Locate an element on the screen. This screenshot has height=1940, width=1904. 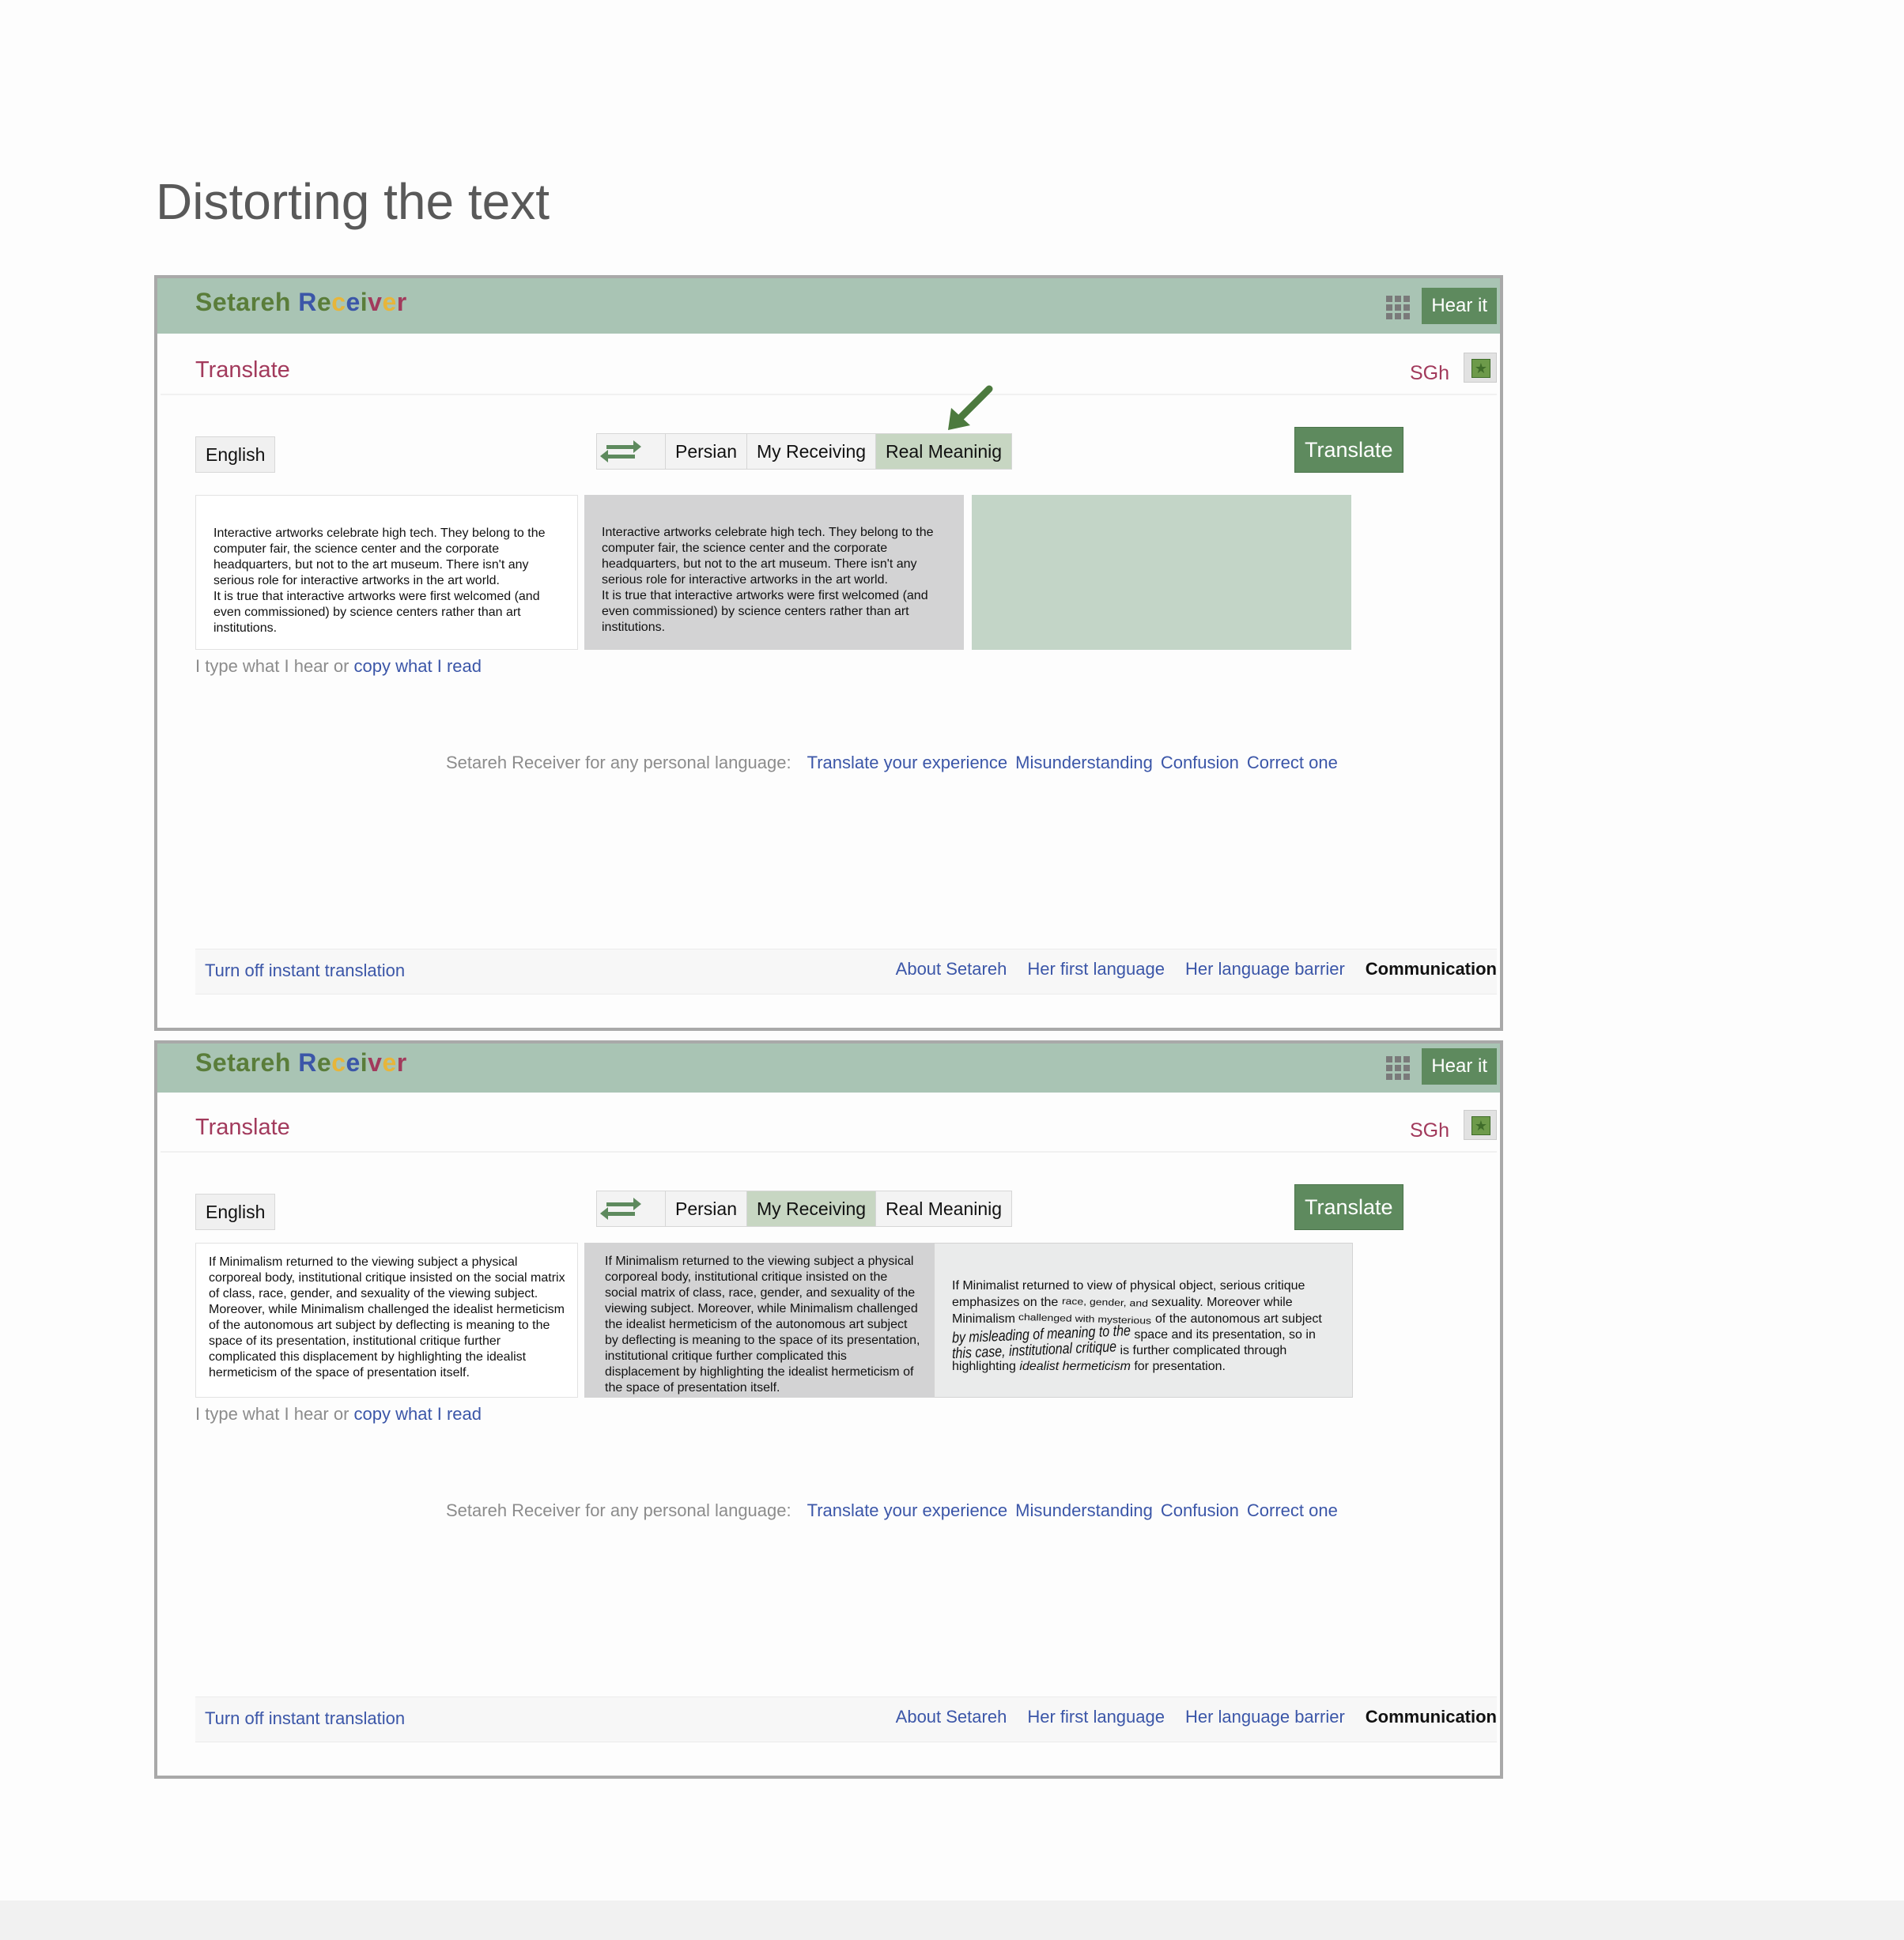
bottom-band is located at coordinates (952, 1920).